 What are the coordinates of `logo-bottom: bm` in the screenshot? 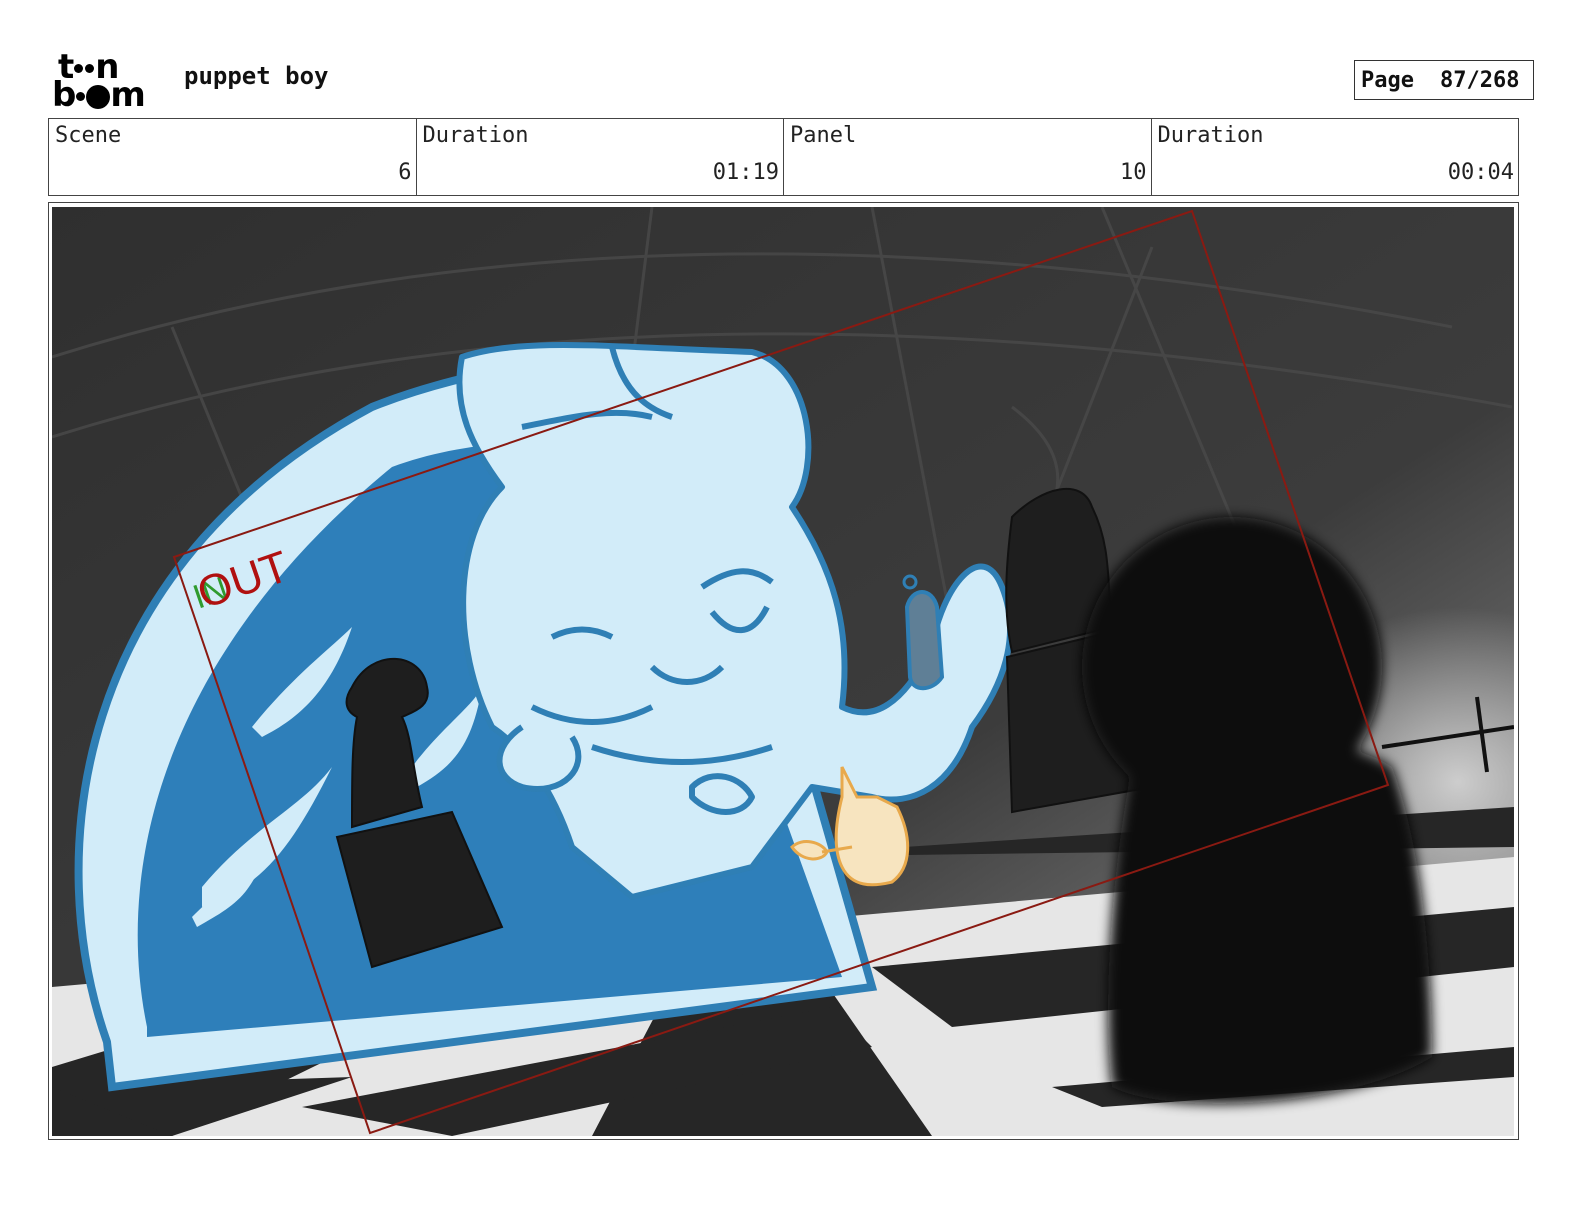 It's located at (99, 95).